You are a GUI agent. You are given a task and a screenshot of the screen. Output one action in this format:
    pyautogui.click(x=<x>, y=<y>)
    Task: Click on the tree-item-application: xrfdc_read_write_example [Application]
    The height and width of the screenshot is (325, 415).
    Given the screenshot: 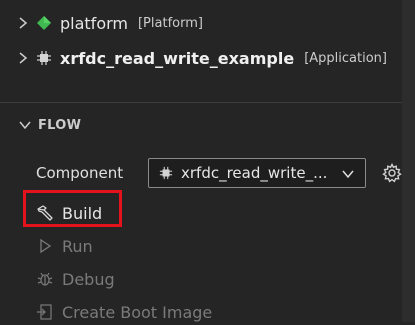 What is the action you would take?
    pyautogui.click(x=201, y=58)
    